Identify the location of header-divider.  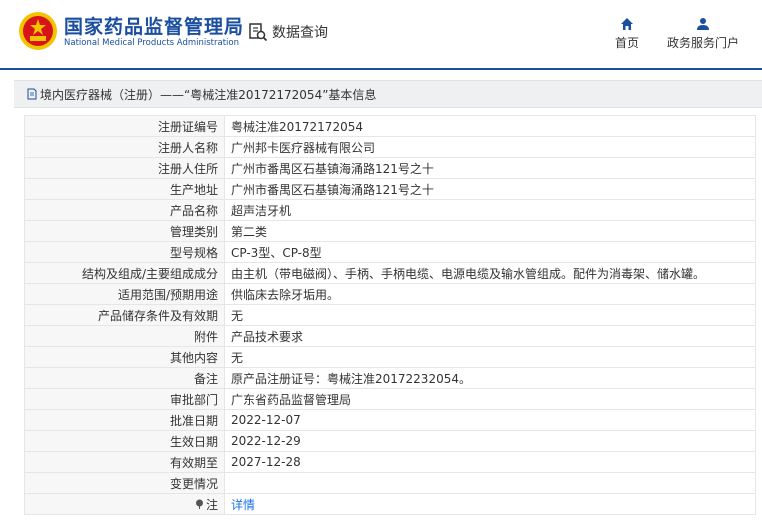
(381, 69).